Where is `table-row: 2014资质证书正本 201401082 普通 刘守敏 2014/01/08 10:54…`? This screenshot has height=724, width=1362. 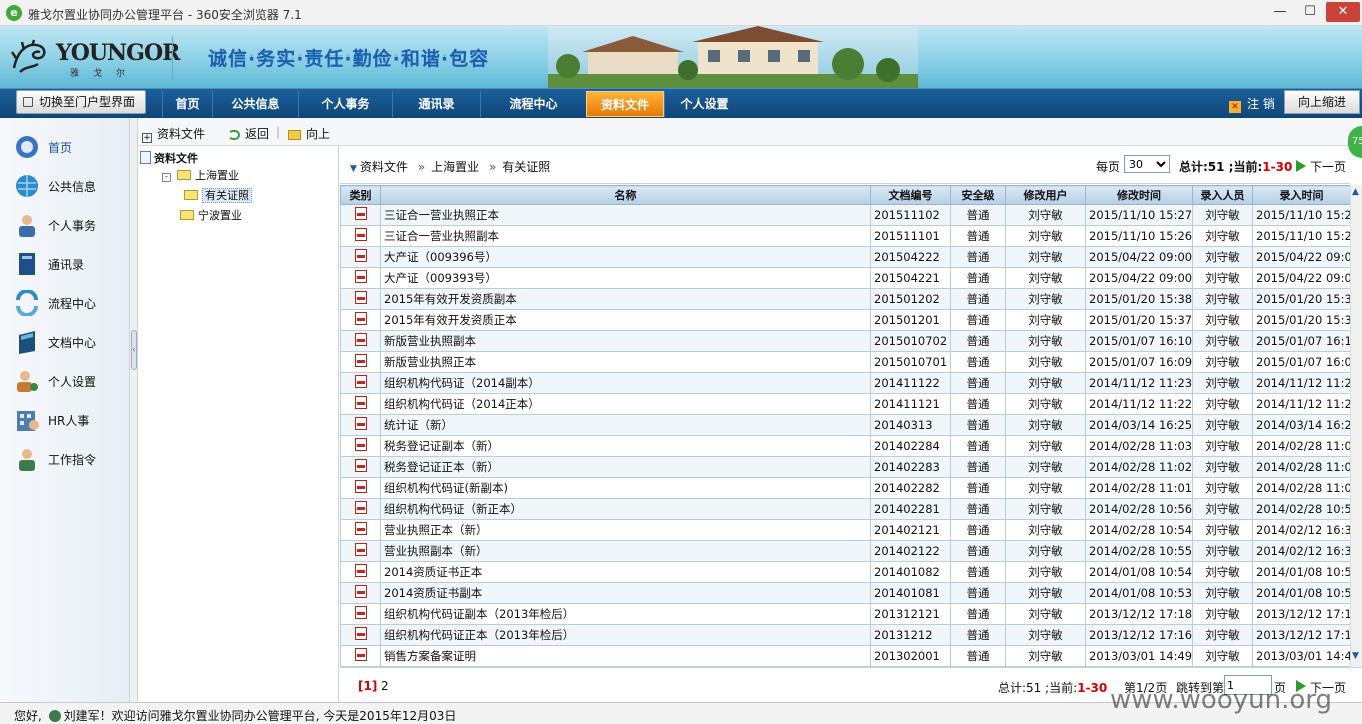
table-row: 2014资质证书正本 201401082 普通 刘守敏 2014/01/08 10:54… is located at coordinates (845, 572).